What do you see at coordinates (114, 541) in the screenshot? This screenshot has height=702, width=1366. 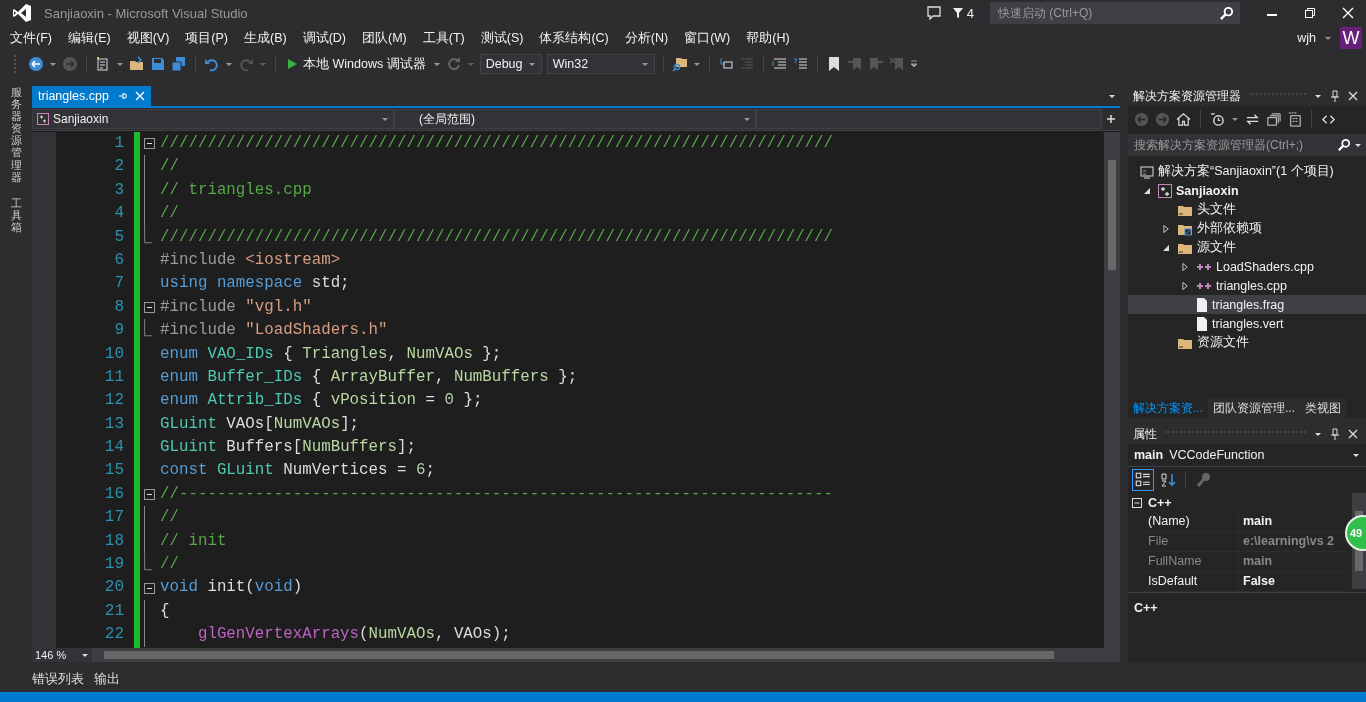 I see `line-number: 18` at bounding box center [114, 541].